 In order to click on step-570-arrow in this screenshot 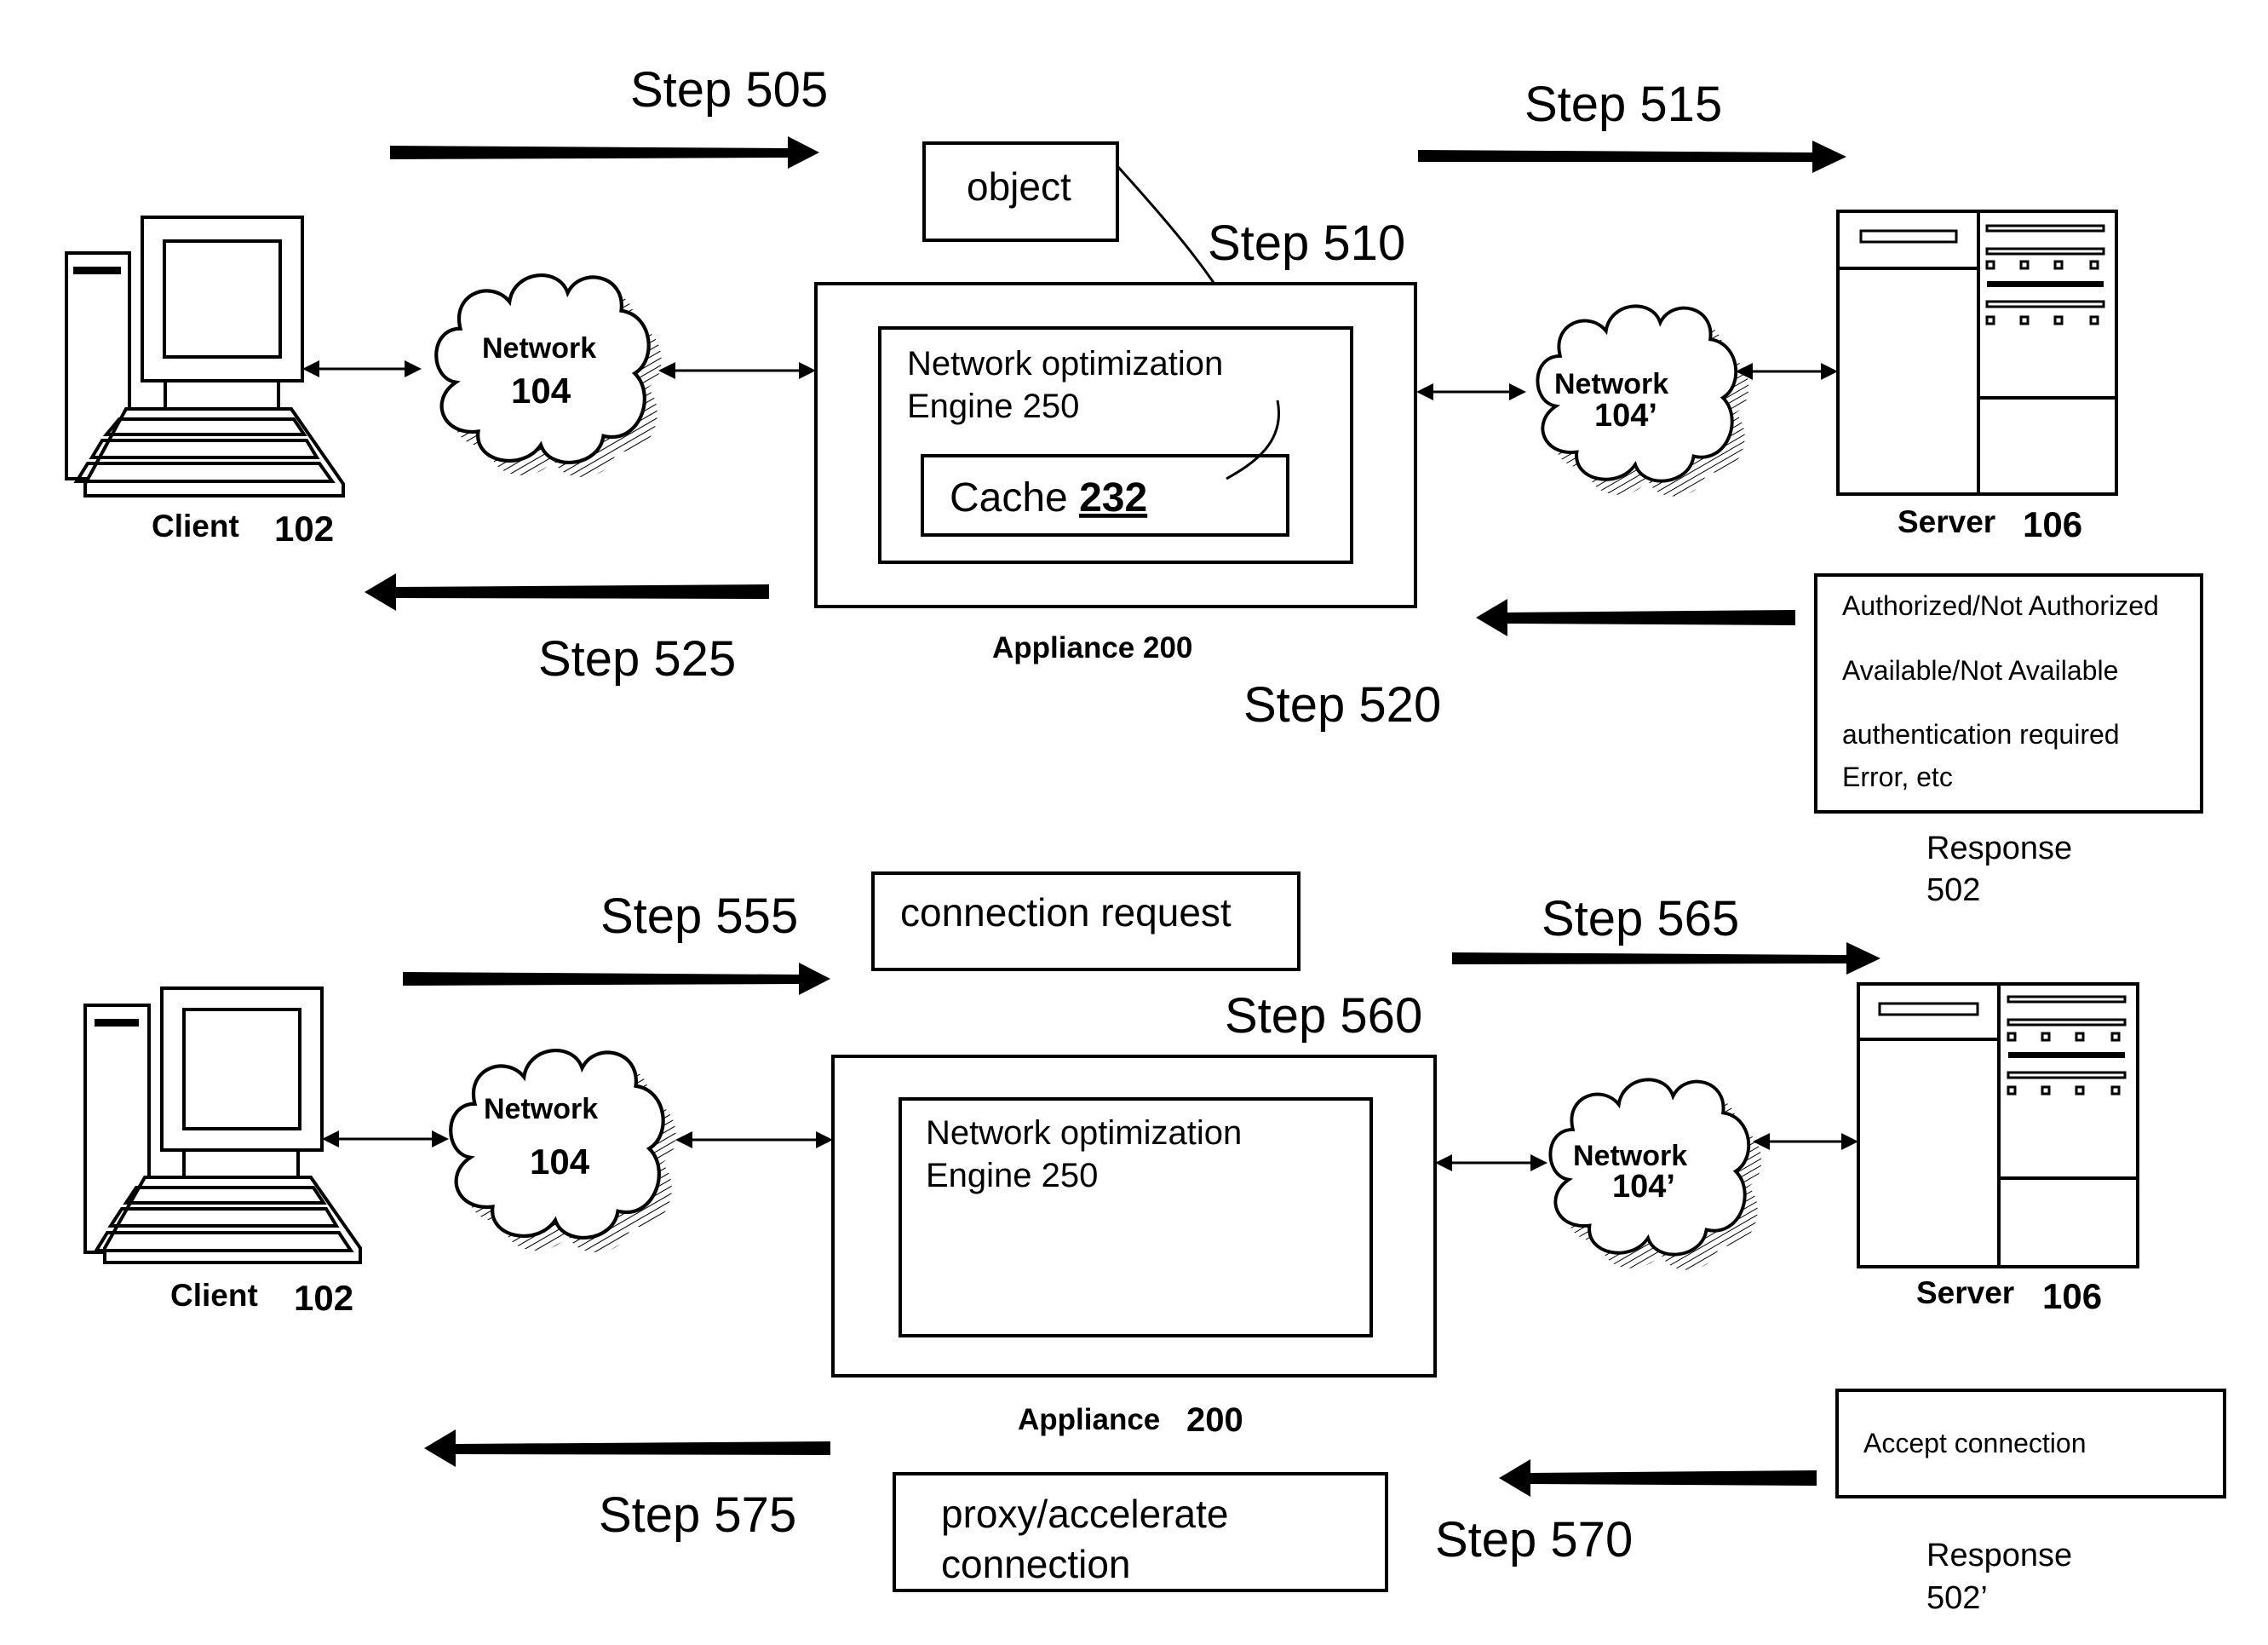, I will do `click(1658, 1478)`.